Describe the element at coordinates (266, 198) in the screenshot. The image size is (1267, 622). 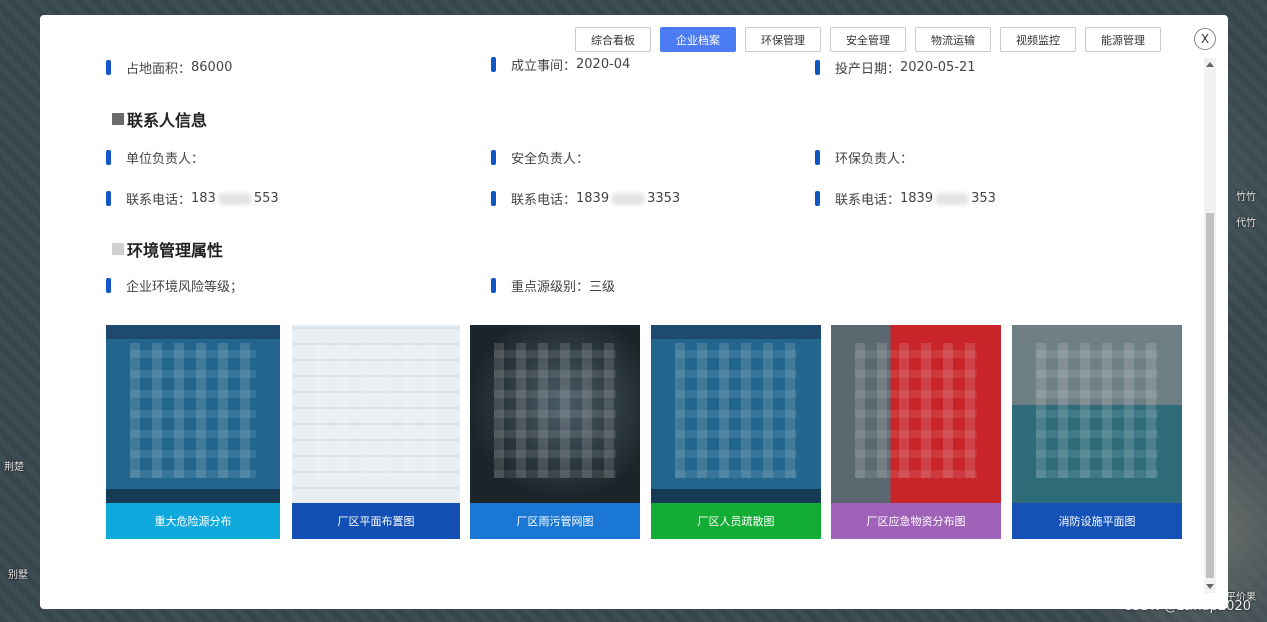
I see `phone-suffix: 553` at that location.